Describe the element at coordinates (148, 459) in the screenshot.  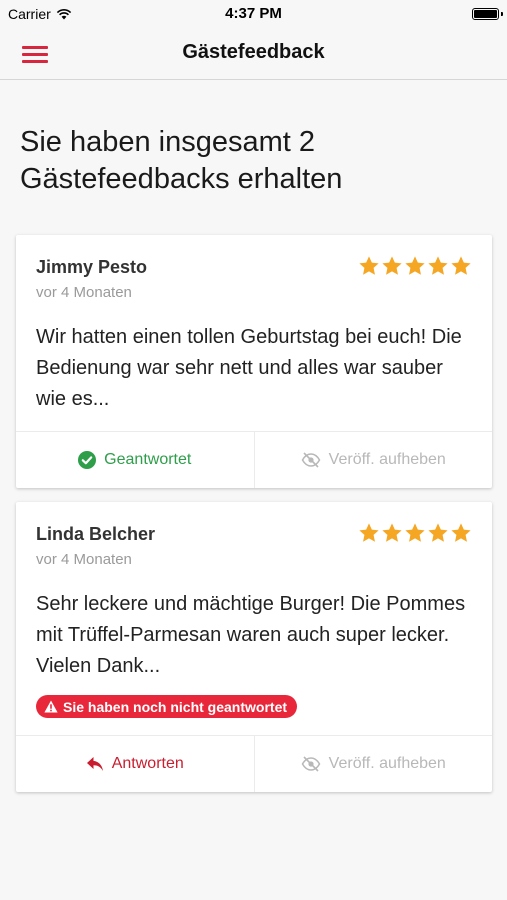
I see `answered-label: Geantwortet` at that location.